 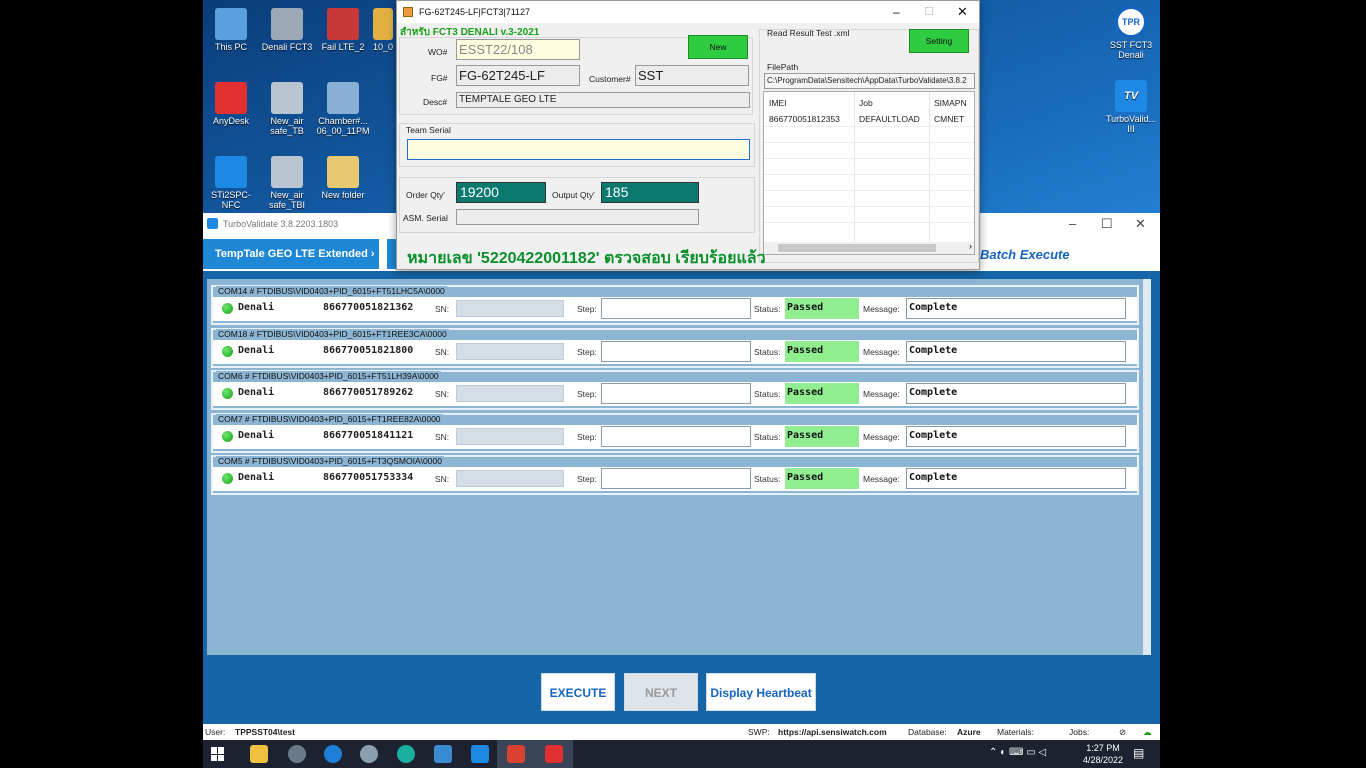 I want to click on jobs-label: Jobs:, so click(x=1079, y=732).